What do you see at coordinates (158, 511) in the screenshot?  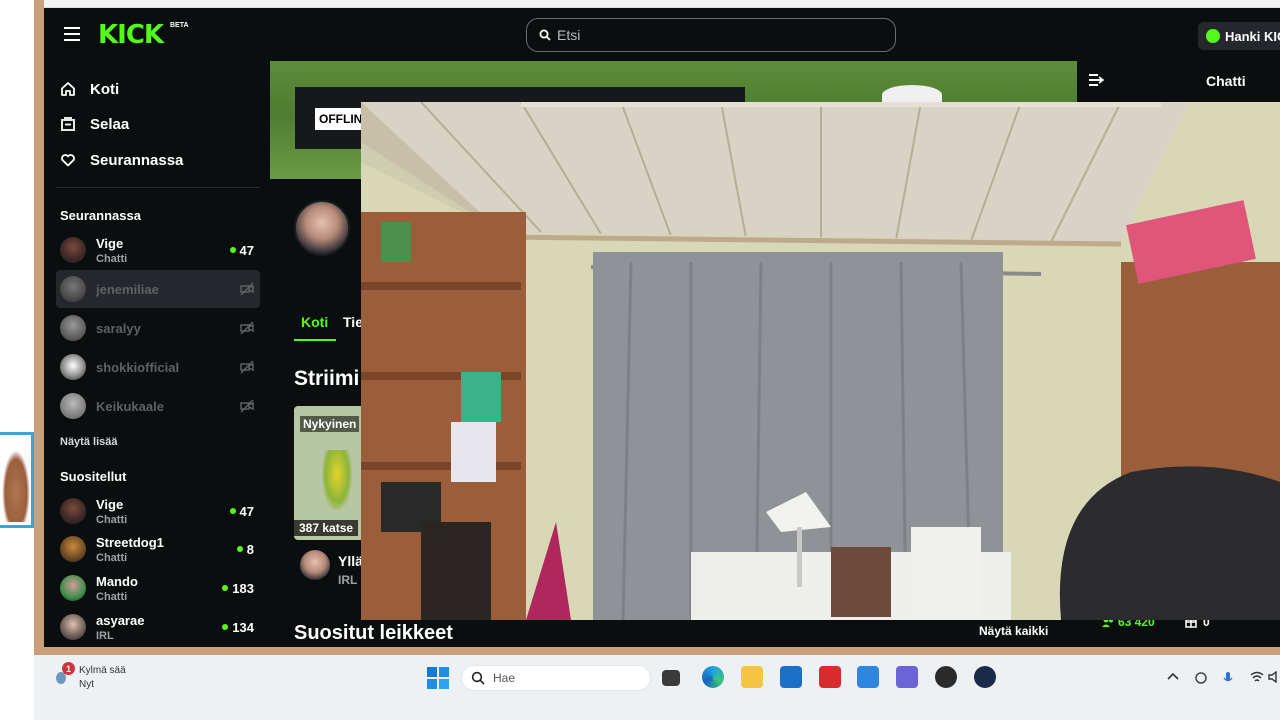 I see `recommended-item-vige: Vige Chatti 47` at bounding box center [158, 511].